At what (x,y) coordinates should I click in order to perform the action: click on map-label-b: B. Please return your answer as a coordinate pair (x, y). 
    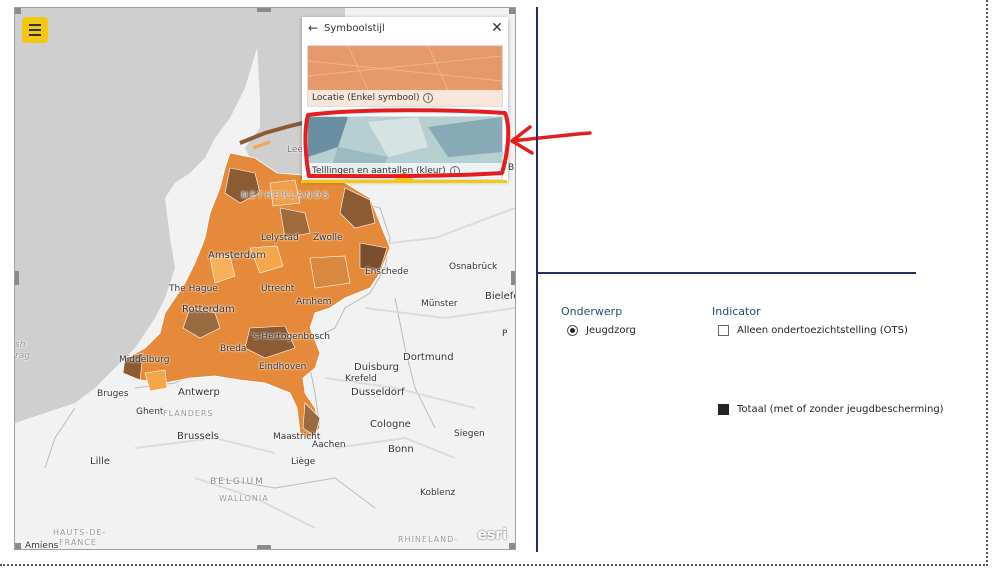
    Looking at the image, I should click on (511, 168).